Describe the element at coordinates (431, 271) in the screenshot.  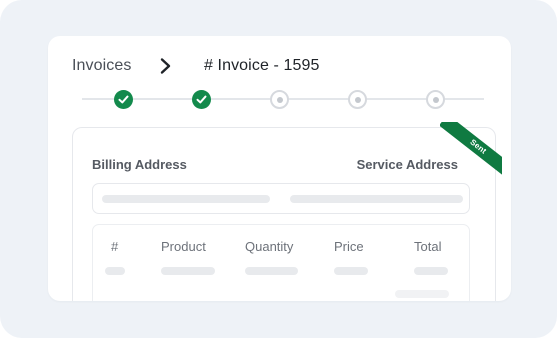
I see `row-total-placeholder` at that location.